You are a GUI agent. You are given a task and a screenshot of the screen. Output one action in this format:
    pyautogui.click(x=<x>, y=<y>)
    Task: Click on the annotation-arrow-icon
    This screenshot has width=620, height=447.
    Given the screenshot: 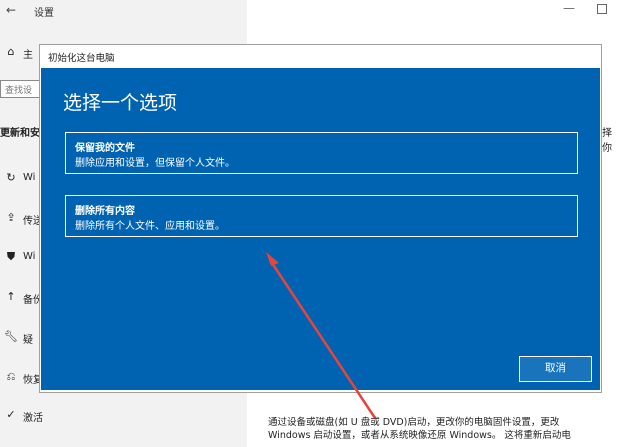 What is the action you would take?
    pyautogui.click(x=321, y=335)
    